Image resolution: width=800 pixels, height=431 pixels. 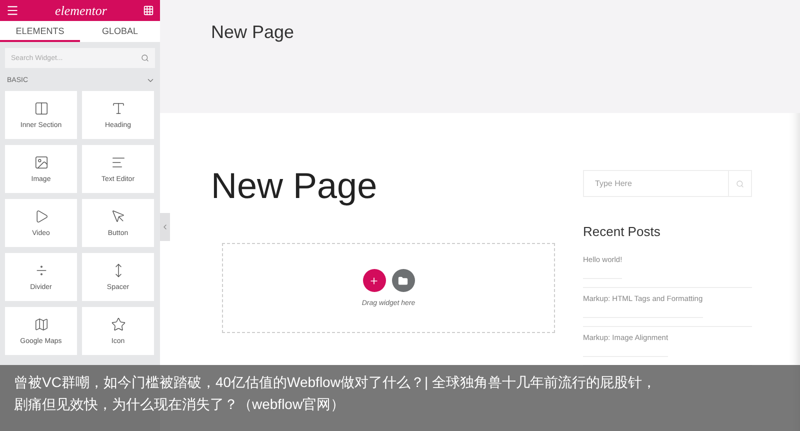 I want to click on add-button, so click(x=374, y=280).